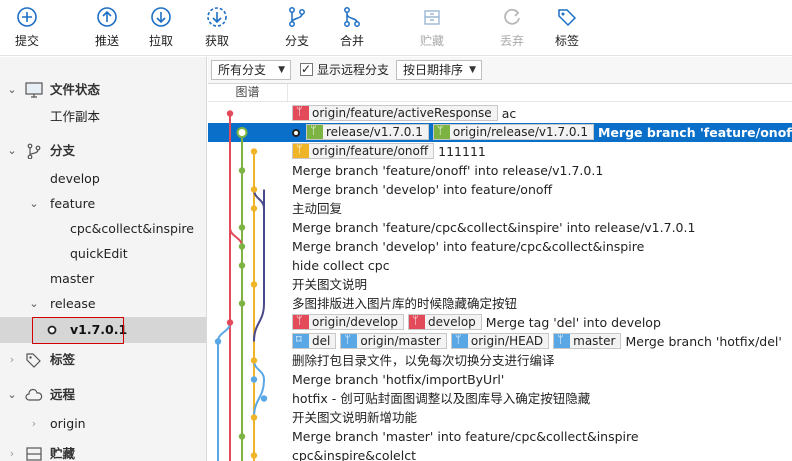  What do you see at coordinates (75, 89) in the screenshot?
I see `sidebar-label: 文件状态` at bounding box center [75, 89].